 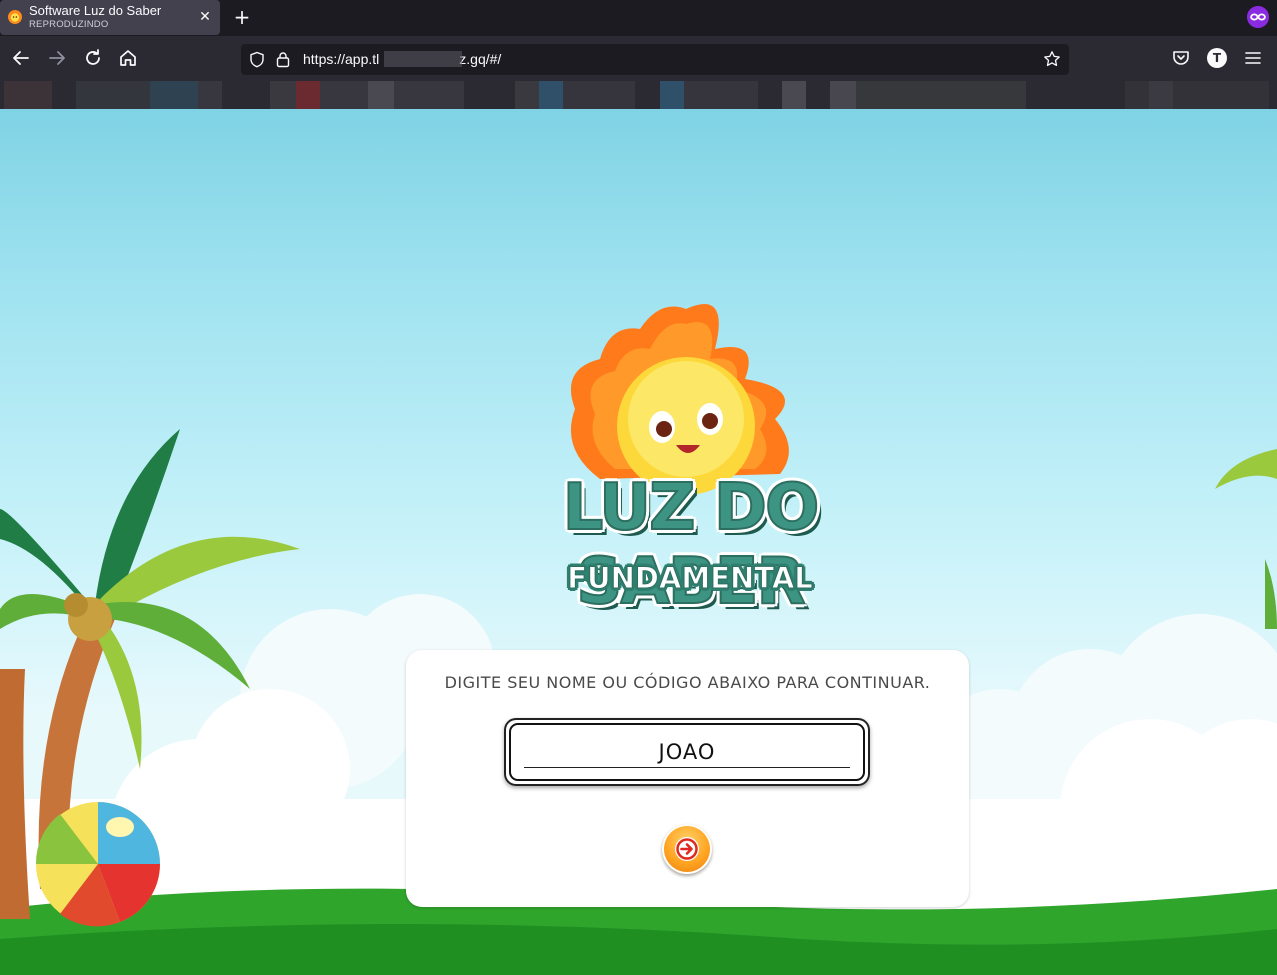 What do you see at coordinates (1258, 17) in the screenshot?
I see `private-browsing-icon` at bounding box center [1258, 17].